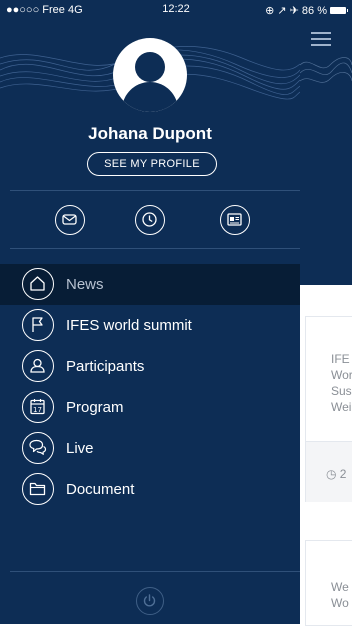 This screenshot has height=626, width=352. I want to click on battery-icon, so click(339, 10).